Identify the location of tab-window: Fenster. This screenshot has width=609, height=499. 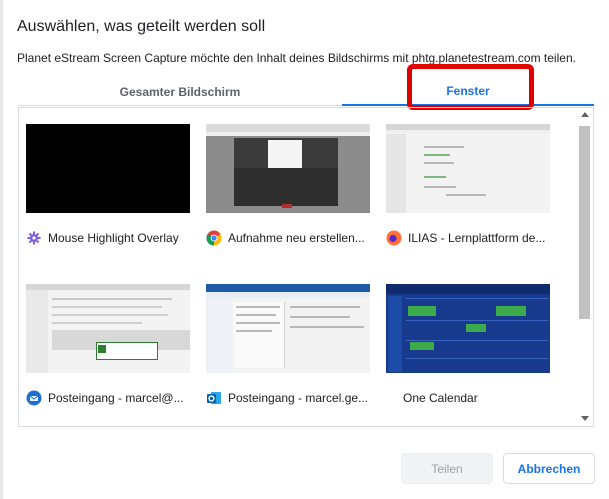
(468, 92).